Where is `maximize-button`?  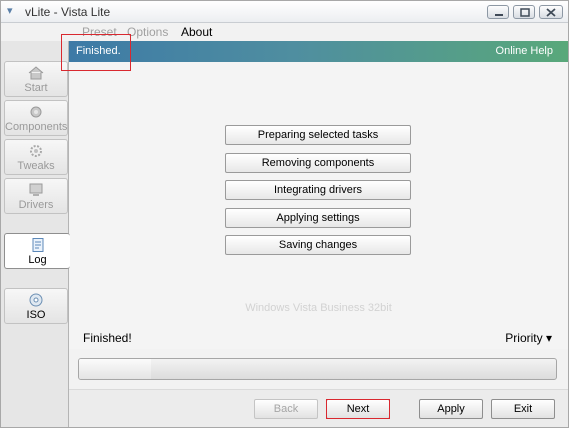 maximize-button is located at coordinates (524, 12).